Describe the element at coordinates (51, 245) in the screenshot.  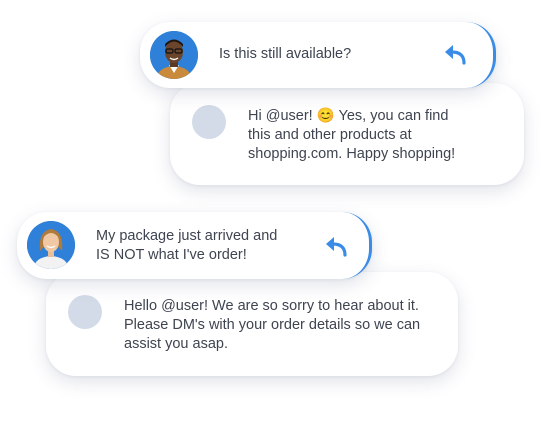
I see `woman-avatar-icon` at that location.